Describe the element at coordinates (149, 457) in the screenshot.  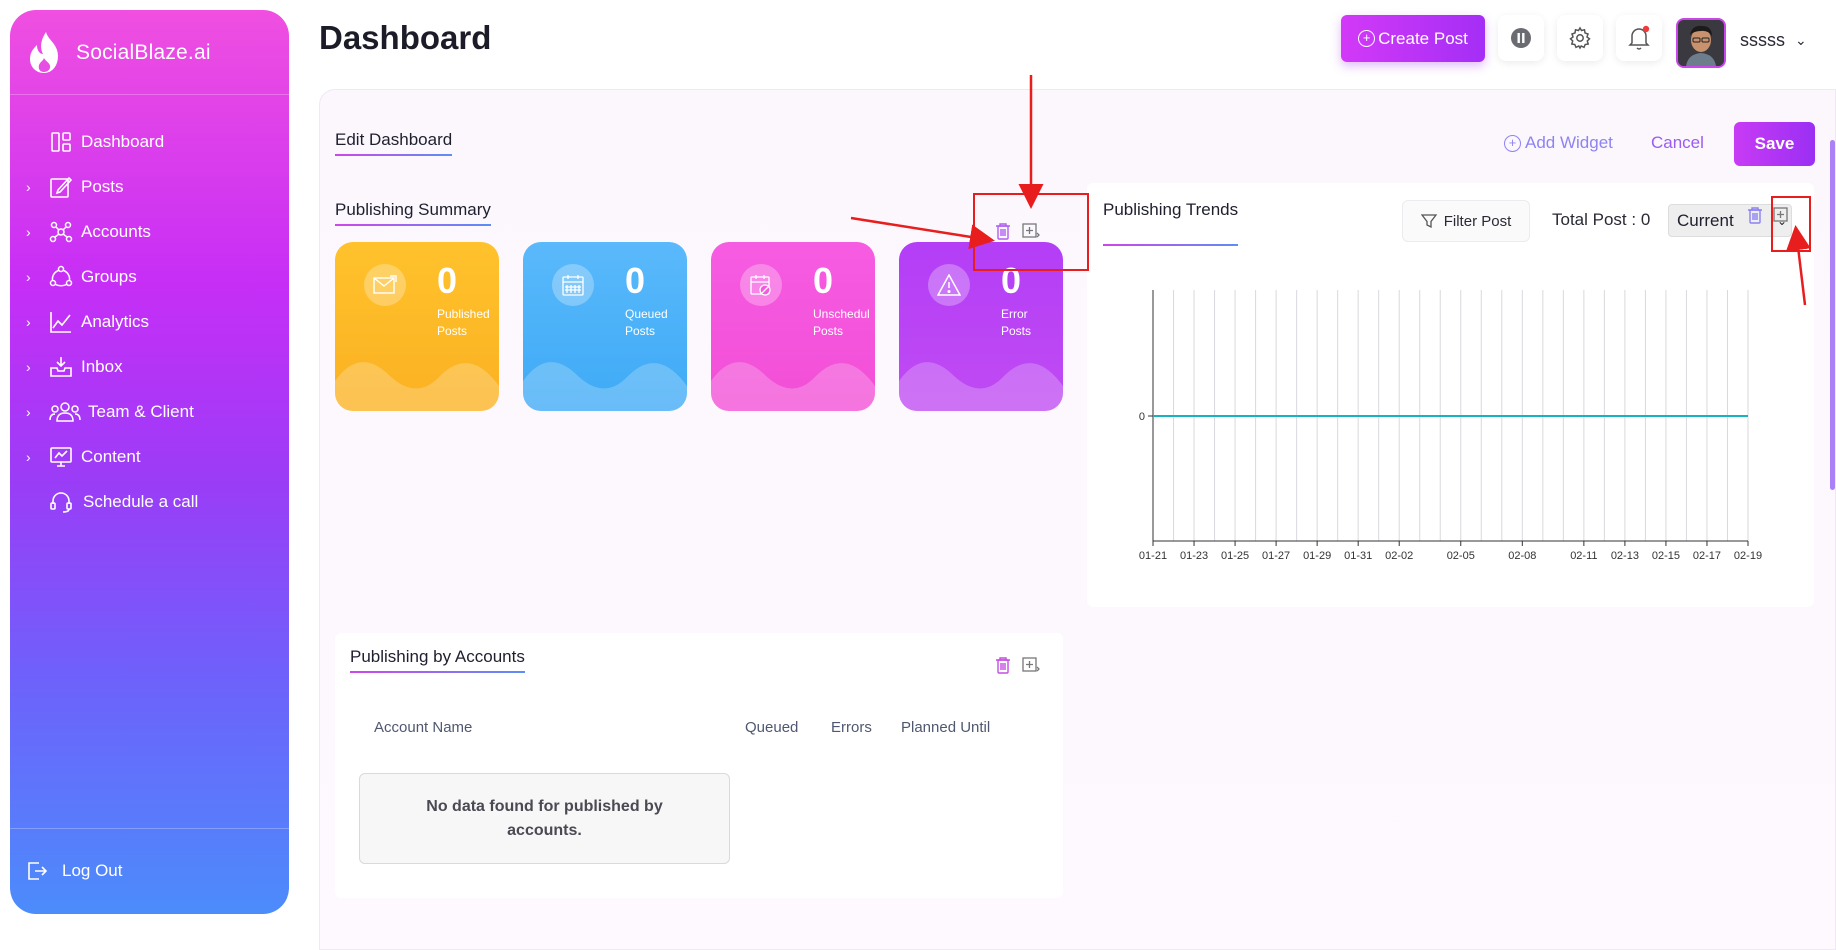
I see `sidebar-item-content: › Content` at that location.